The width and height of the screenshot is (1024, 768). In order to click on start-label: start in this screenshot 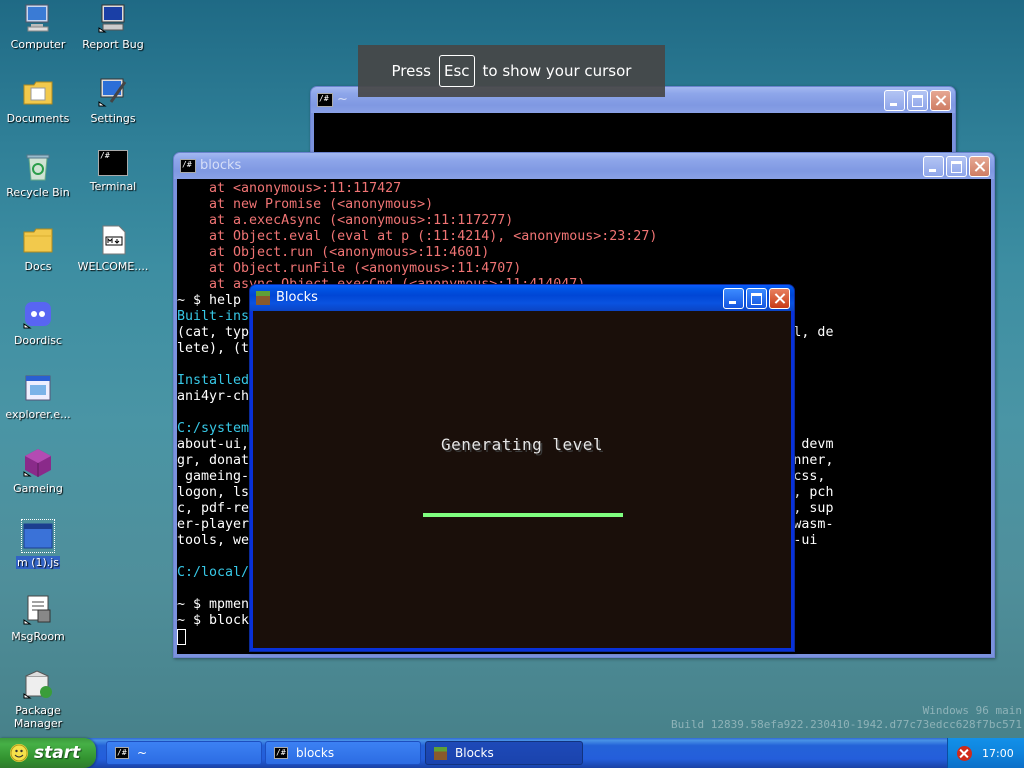, I will do `click(57, 753)`.